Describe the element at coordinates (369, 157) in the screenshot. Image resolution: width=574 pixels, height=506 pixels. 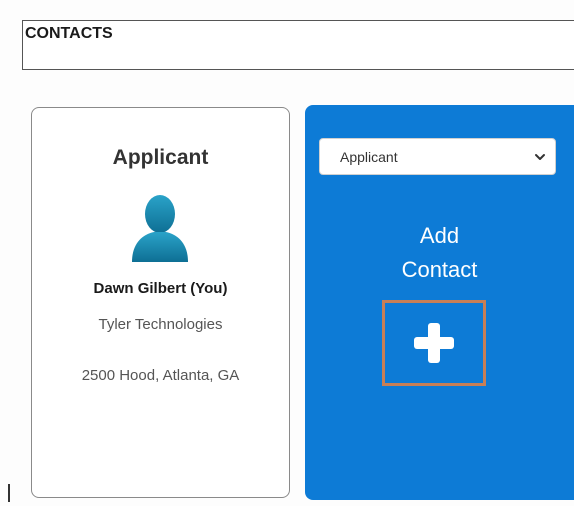
I see `contact-type-select-value: Applicant` at that location.